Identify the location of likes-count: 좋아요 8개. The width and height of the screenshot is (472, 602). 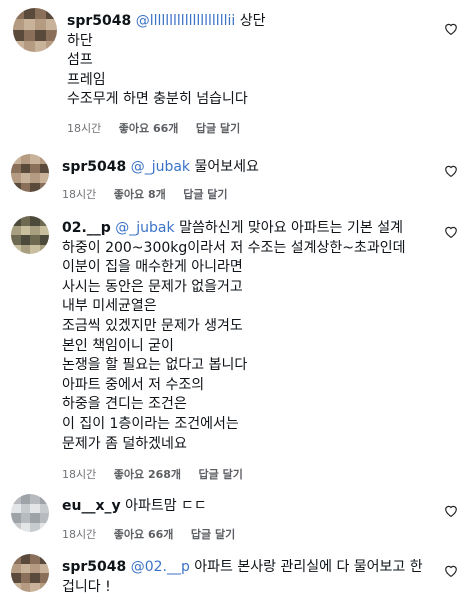
(140, 194).